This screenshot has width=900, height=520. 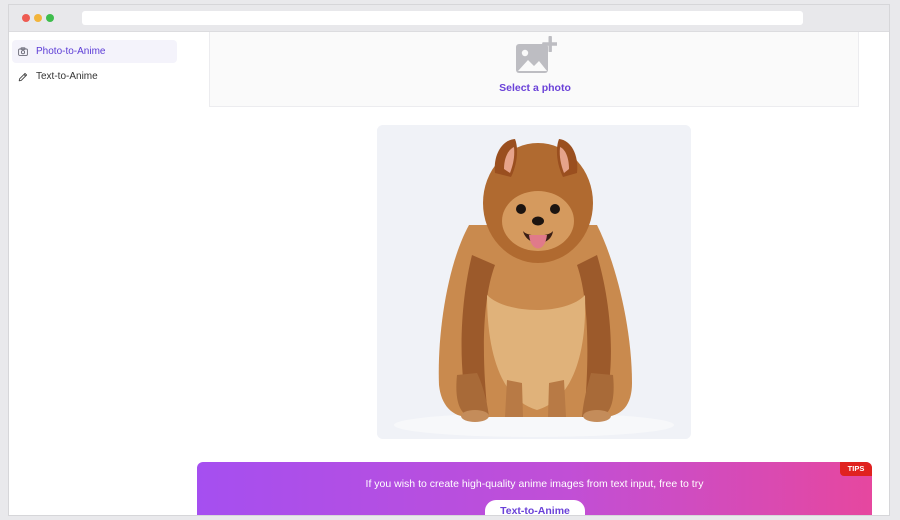 I want to click on sidebar-item-text-to-anime: Text-to-Anime, so click(x=94, y=76).